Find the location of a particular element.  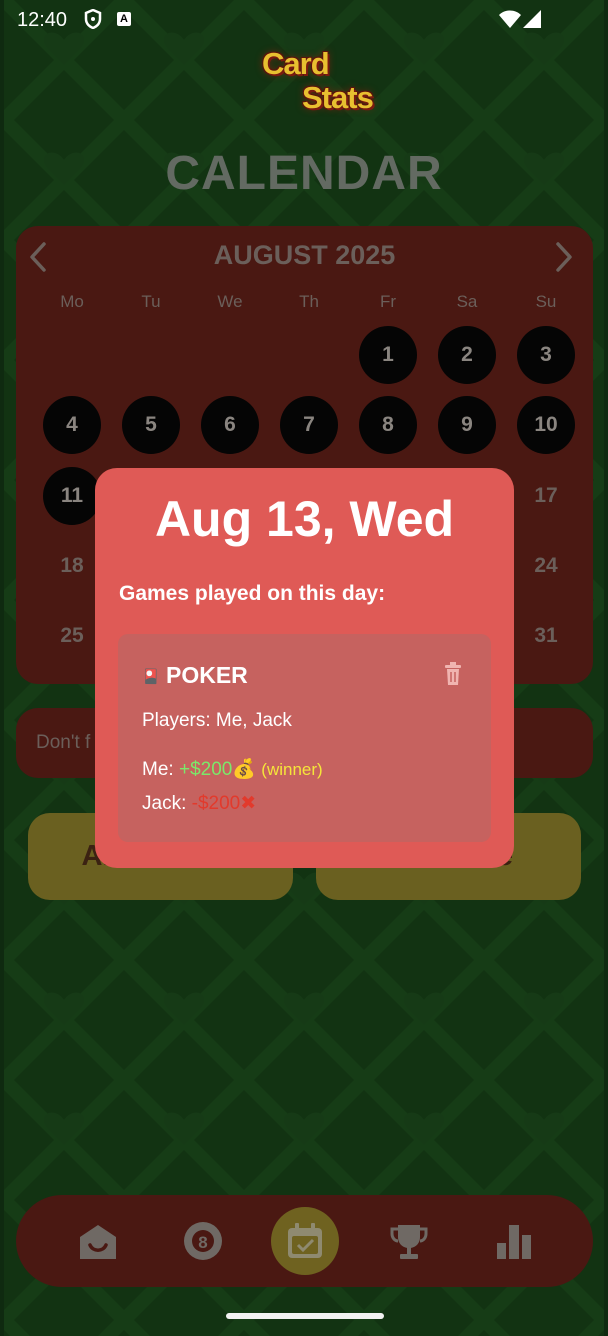

result-row: Jack: -$200✖ is located at coordinates (199, 803).